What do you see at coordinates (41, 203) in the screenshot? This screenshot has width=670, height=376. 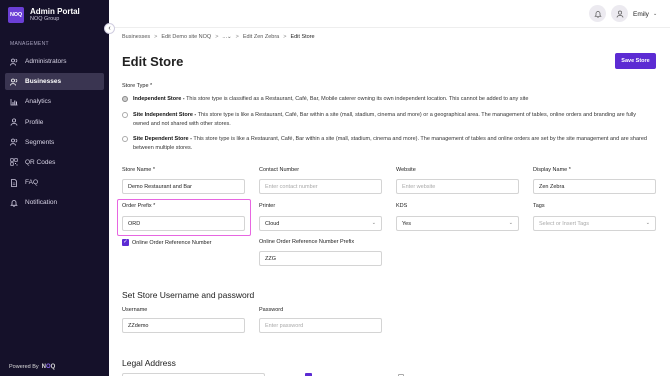 I see `sidebar-item-label: Notification` at bounding box center [41, 203].